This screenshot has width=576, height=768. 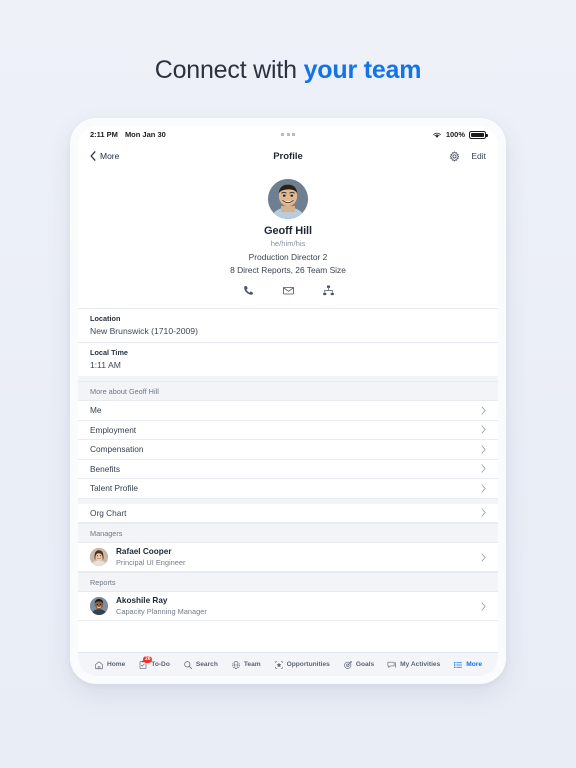 I want to click on edit-button: Edit, so click(x=478, y=156).